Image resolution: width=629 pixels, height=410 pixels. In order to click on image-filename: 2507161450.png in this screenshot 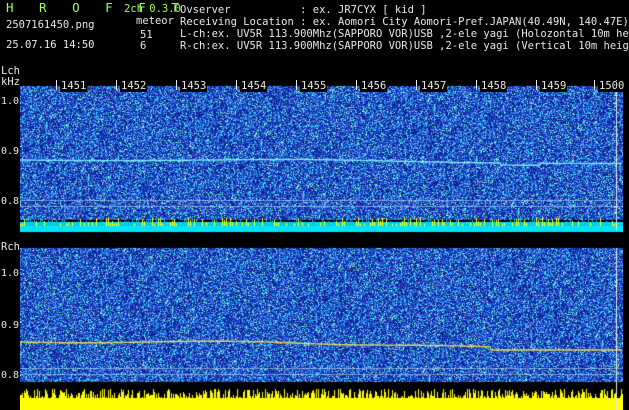, I will do `click(50, 25)`.